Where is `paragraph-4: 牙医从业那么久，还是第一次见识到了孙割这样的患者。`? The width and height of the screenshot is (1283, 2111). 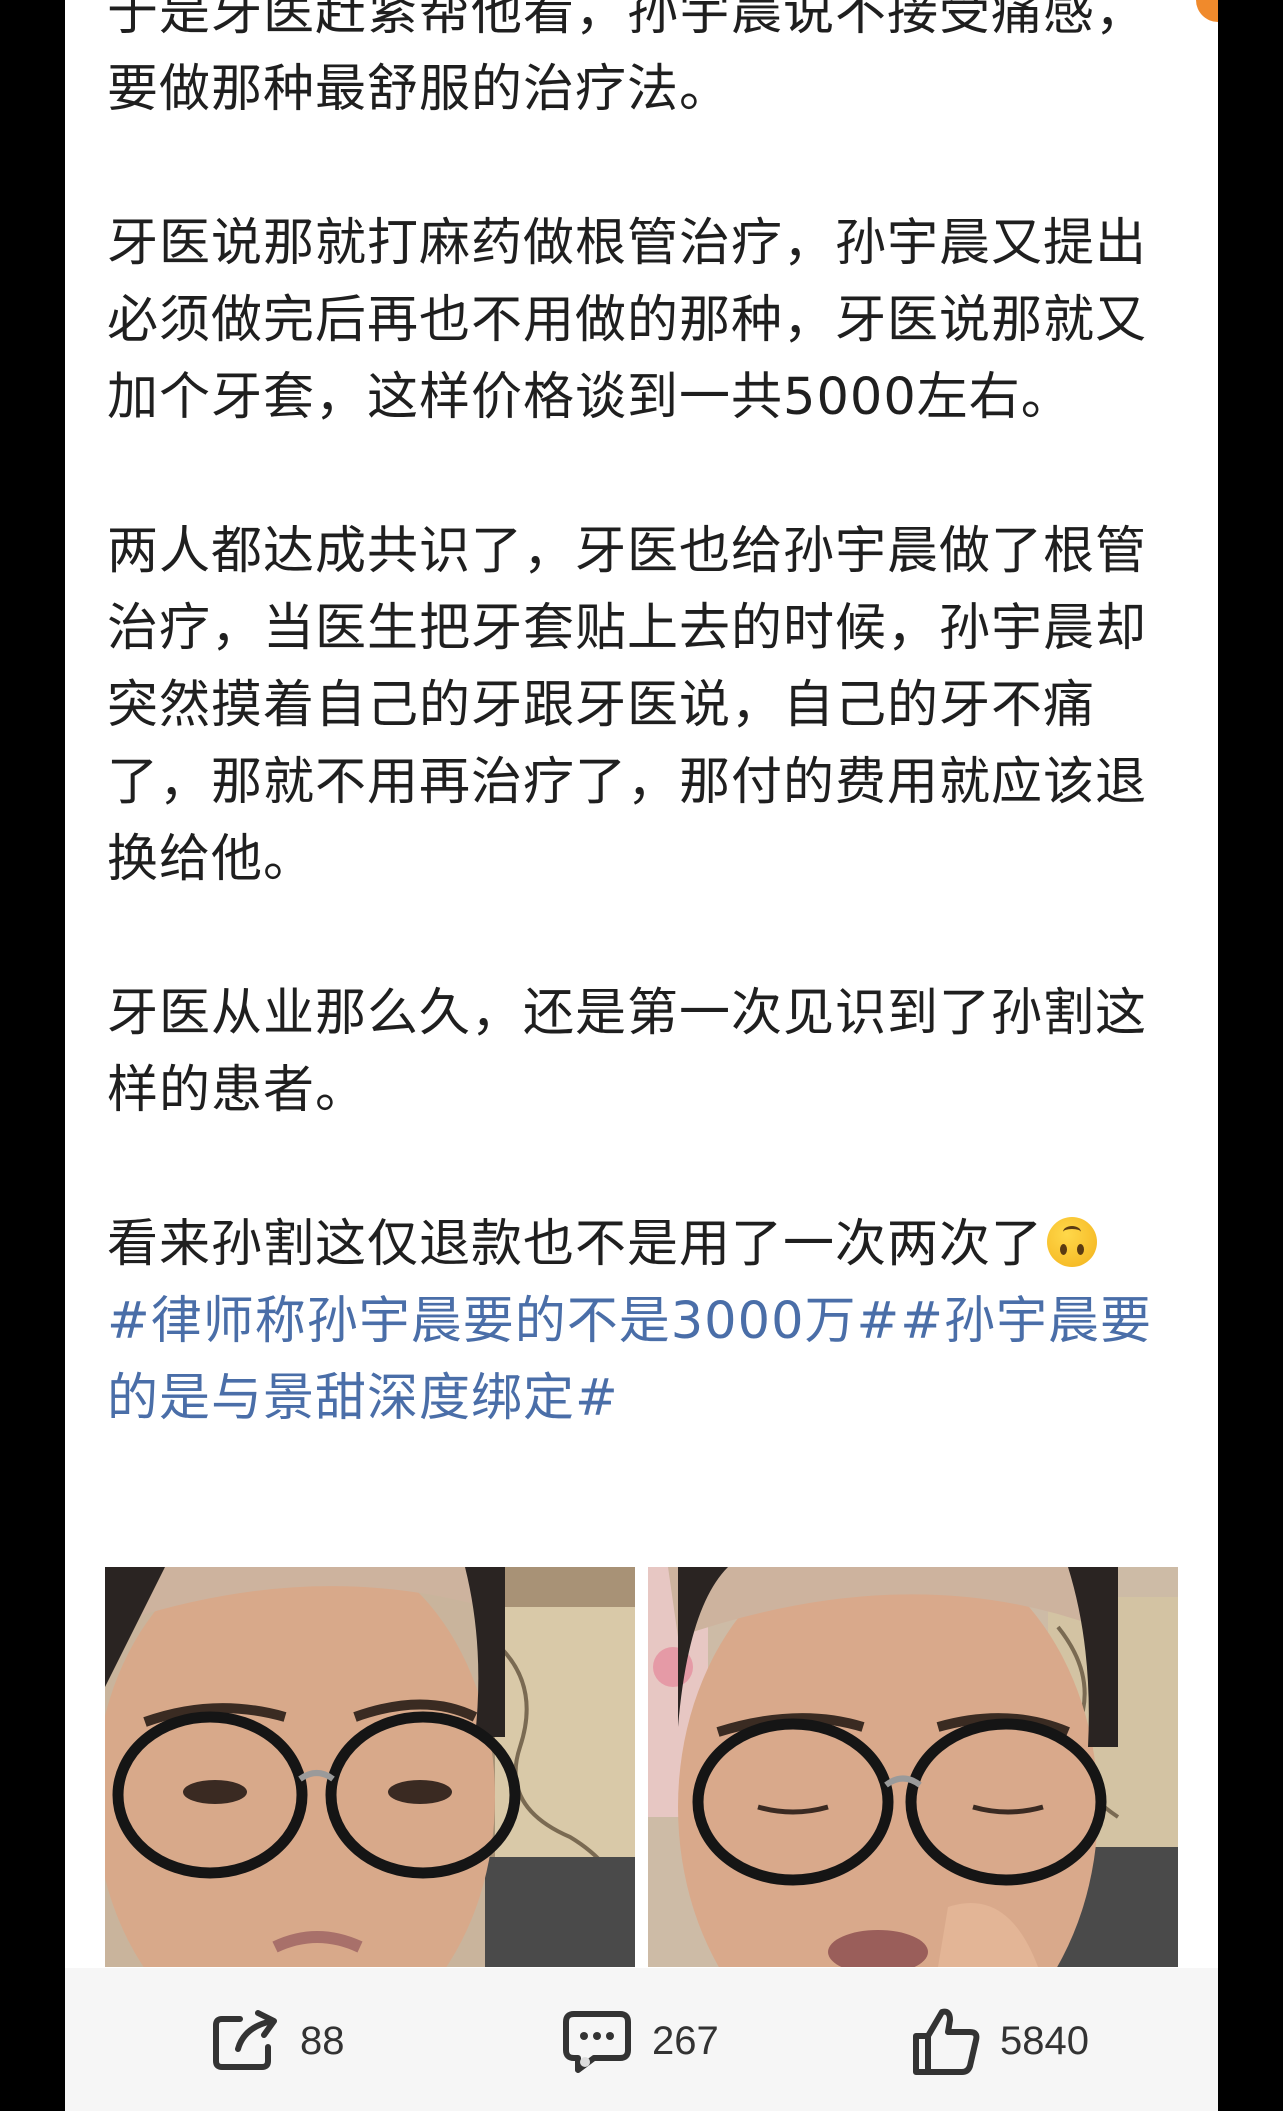 paragraph-4: 牙医从业那么久，还是第一次见识到了孙割这样的患者。 is located at coordinates (627, 1052).